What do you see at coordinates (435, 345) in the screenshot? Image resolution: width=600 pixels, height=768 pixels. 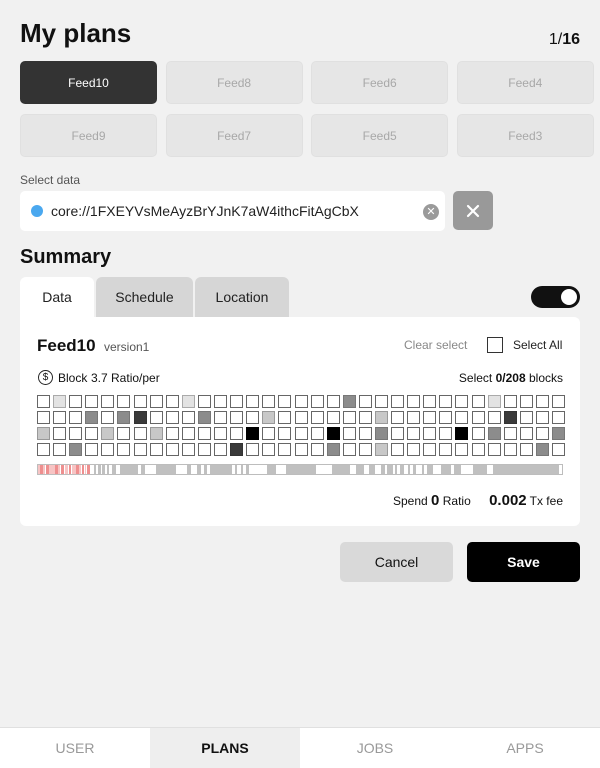 I see `clear-select-link: Clear select` at bounding box center [435, 345].